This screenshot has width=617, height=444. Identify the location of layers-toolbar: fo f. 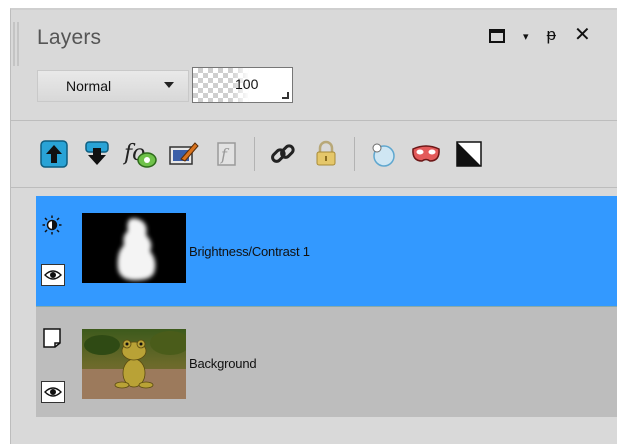
(265, 154).